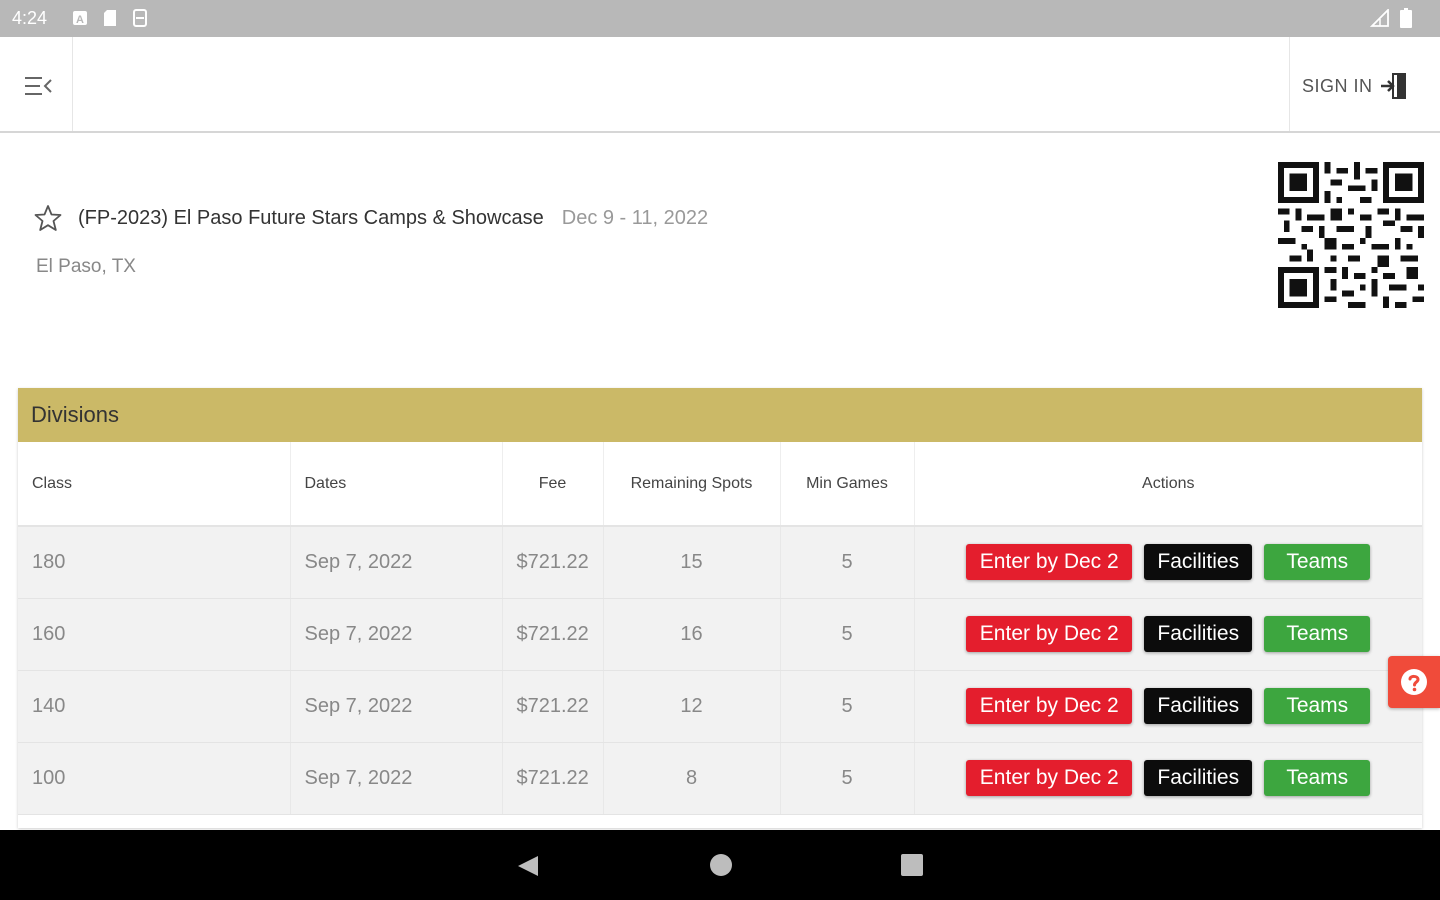 This screenshot has width=1440, height=900. Describe the element at coordinates (30, 18) in the screenshot. I see `status-time: 4:24` at that location.